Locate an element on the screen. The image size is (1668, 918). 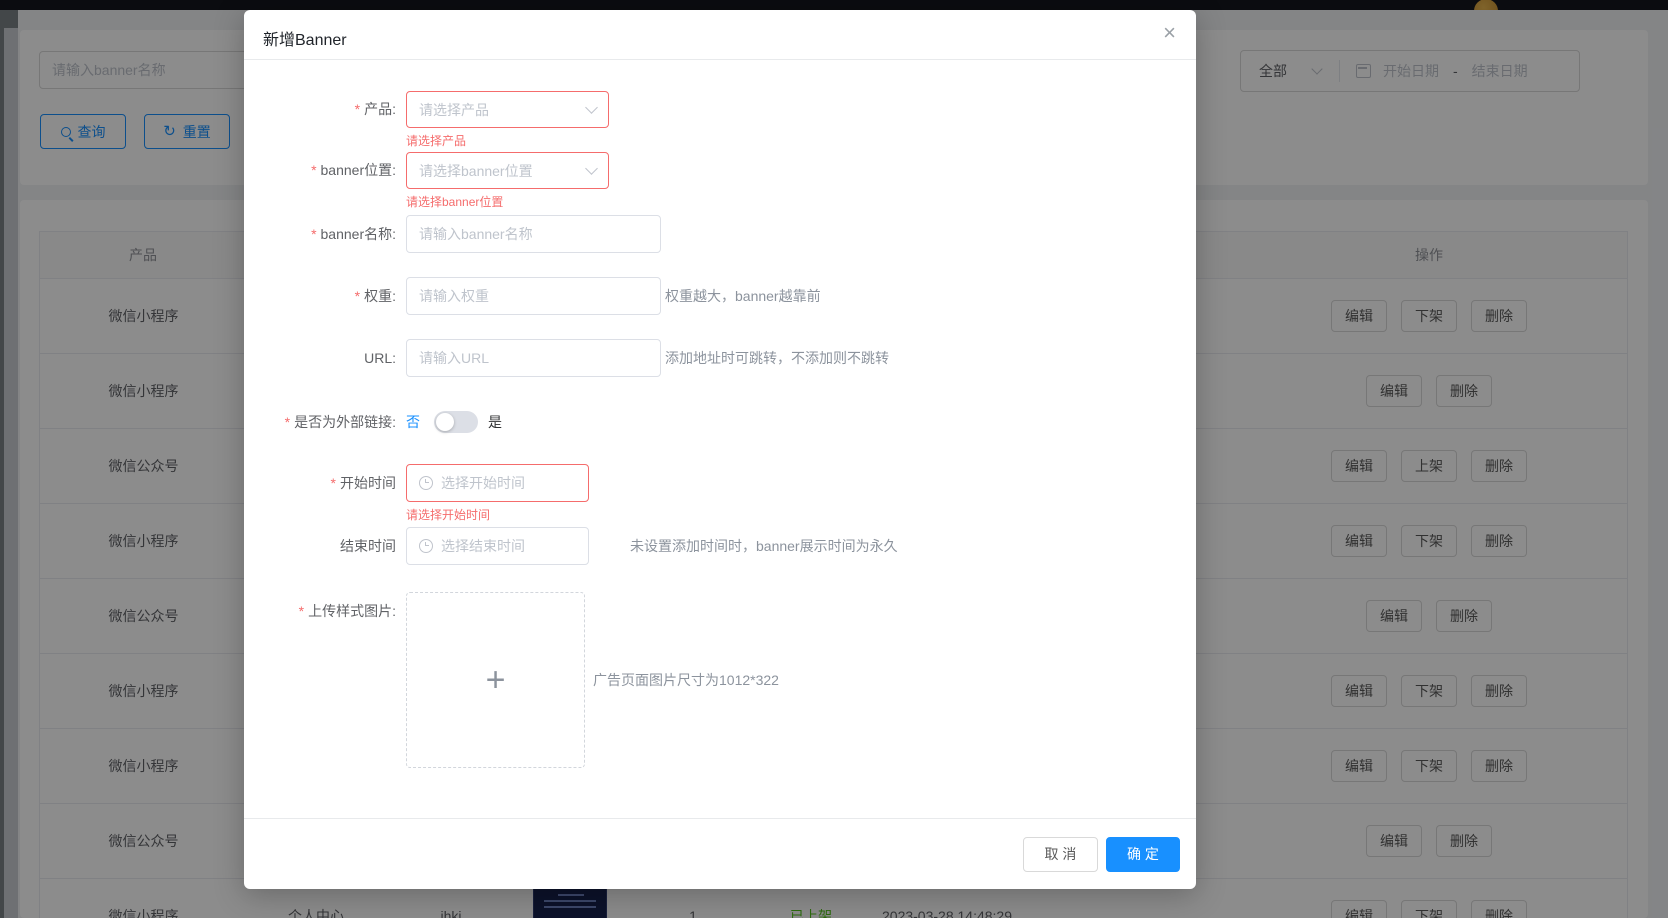
field-label-text: banner名称: is located at coordinates (358, 234).